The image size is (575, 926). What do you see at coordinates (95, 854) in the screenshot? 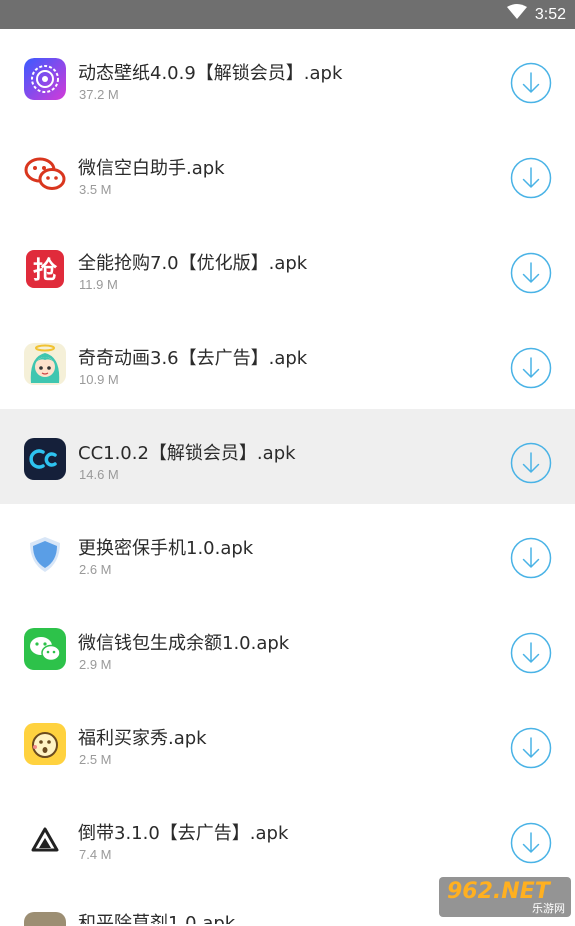
I see `app-size: 7.4 M` at bounding box center [95, 854].